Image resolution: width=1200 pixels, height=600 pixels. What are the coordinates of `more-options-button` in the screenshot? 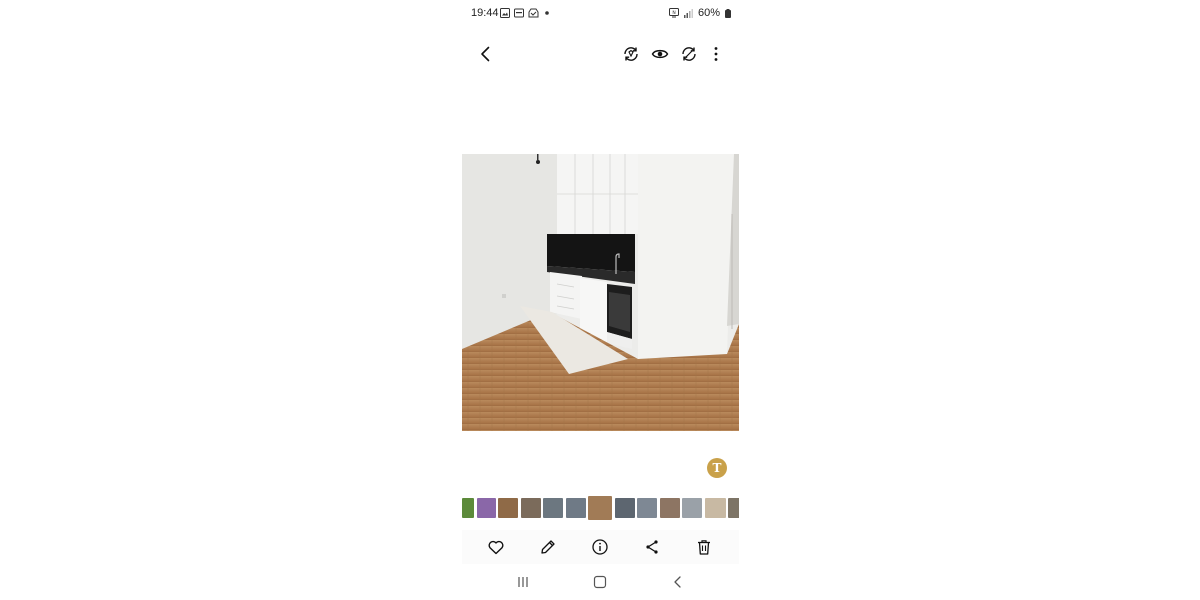 It's located at (716, 54).